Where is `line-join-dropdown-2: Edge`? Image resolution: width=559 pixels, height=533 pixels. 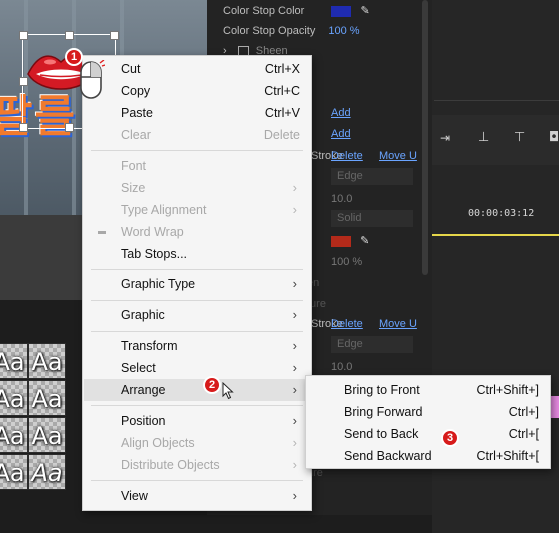
line-join-dropdown-2: Edge is located at coordinates (372, 344).